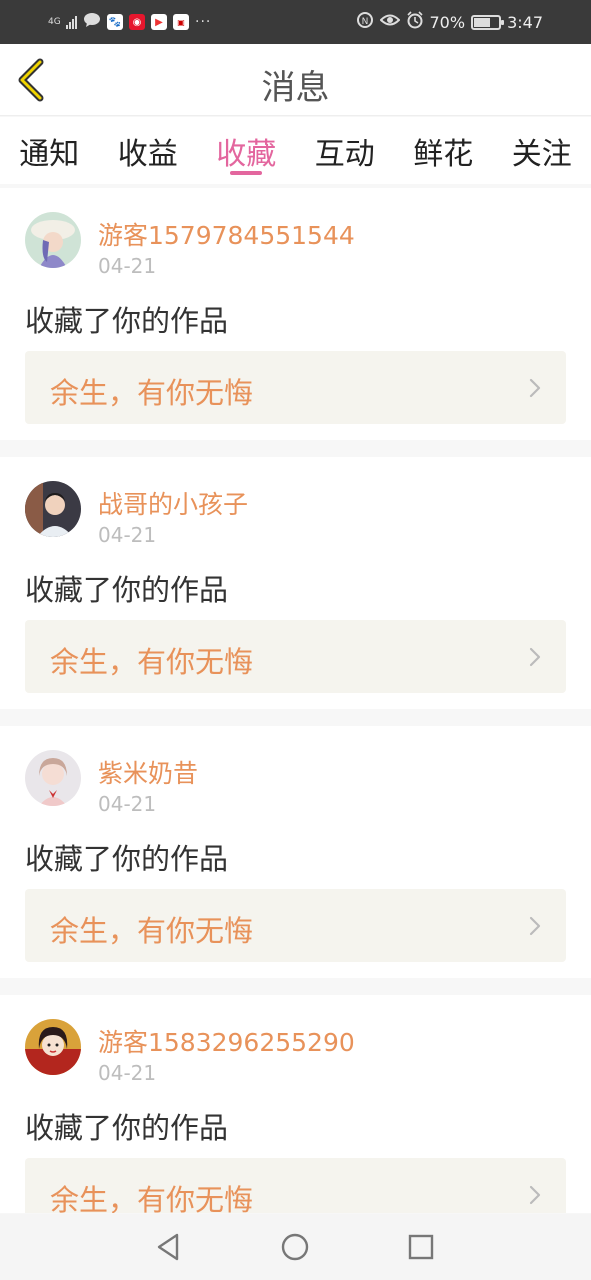 Image resolution: width=591 pixels, height=1280 pixels. Describe the element at coordinates (226, 1041) in the screenshot. I see `username: 游客1583296255290` at that location.